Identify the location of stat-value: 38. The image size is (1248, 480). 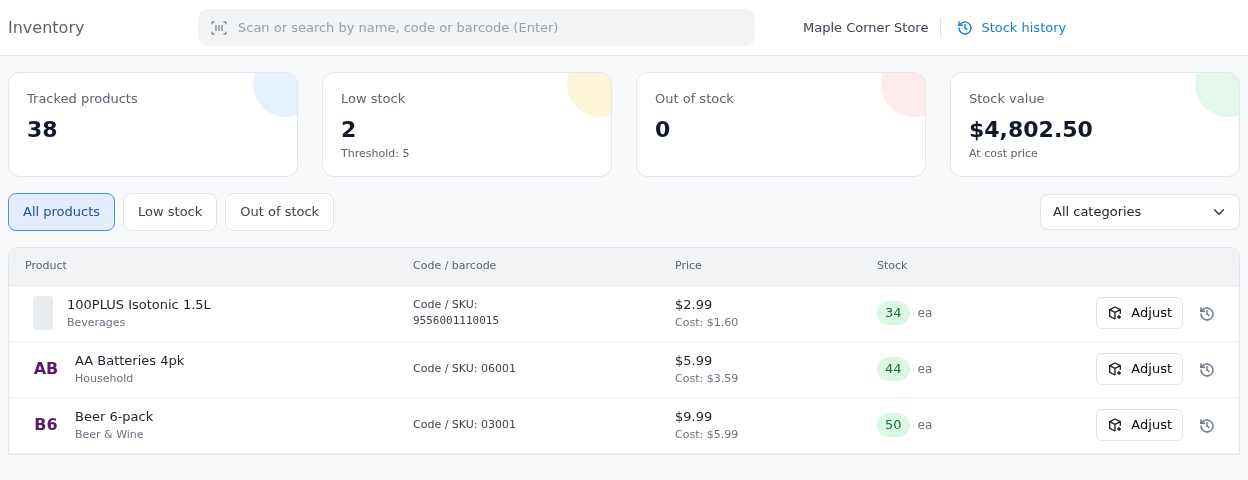
(43, 129).